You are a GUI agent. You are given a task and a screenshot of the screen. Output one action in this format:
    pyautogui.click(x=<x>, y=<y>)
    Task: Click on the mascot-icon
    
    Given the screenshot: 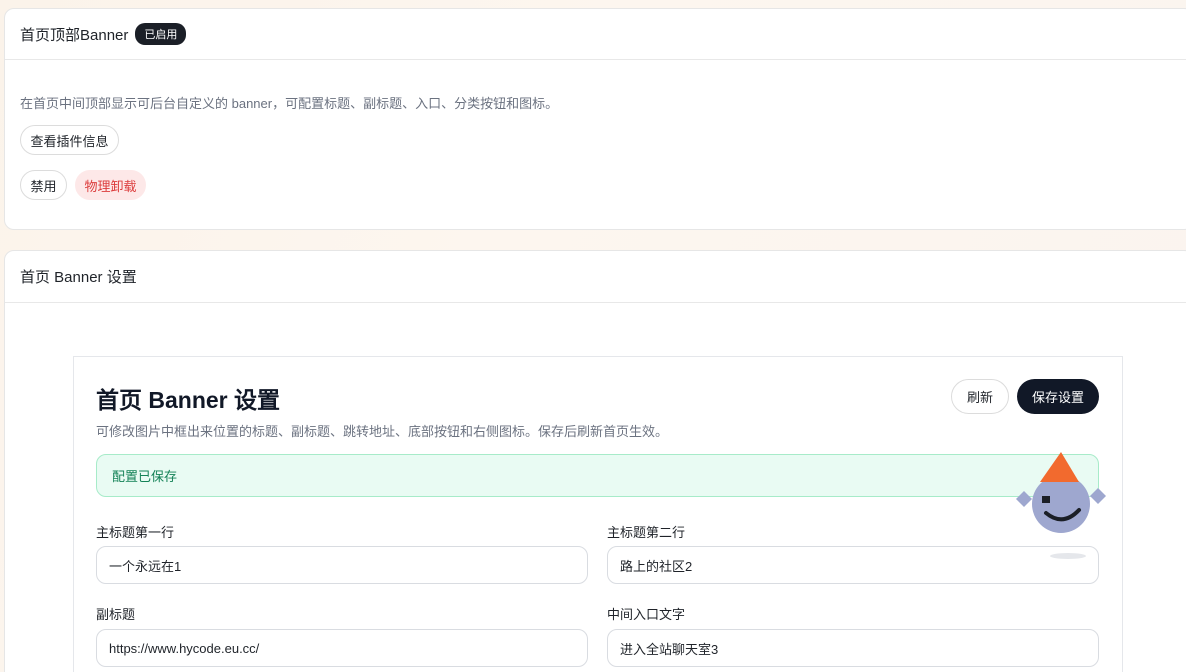 What is the action you would take?
    pyautogui.click(x=1061, y=505)
    